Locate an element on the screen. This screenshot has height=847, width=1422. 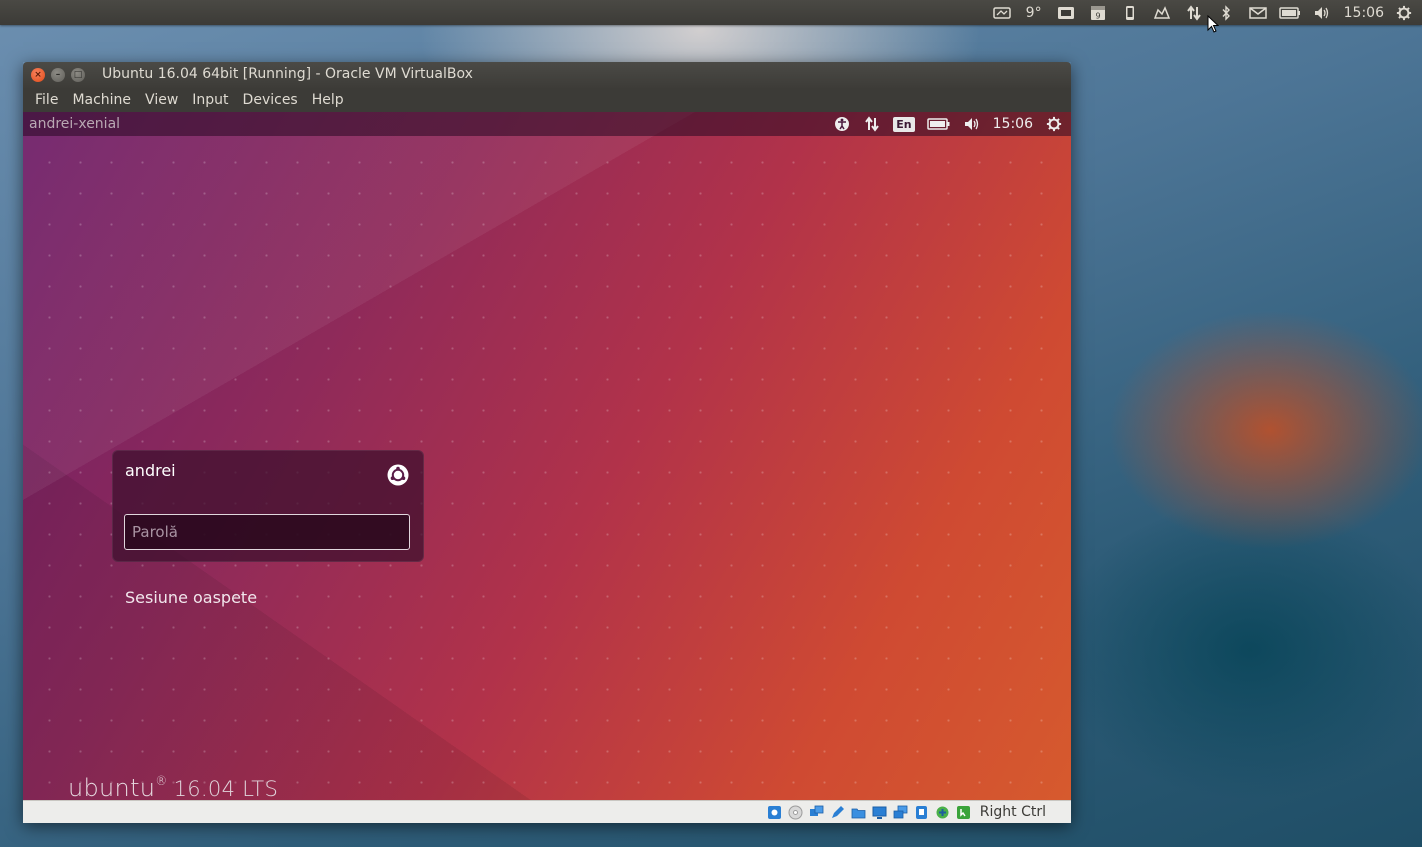
capture-icon is located at coordinates (942, 812).